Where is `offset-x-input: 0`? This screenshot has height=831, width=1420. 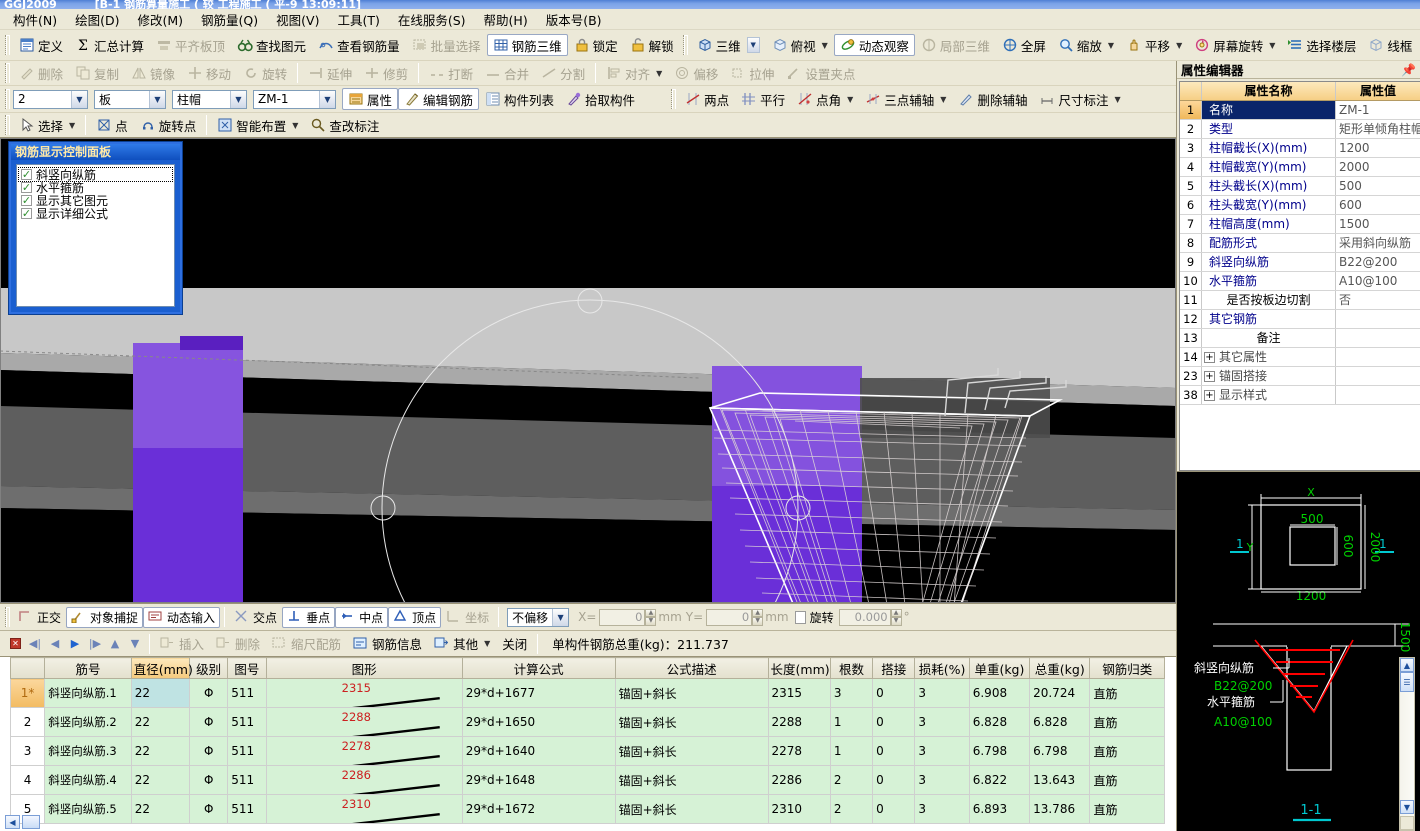
offset-x-input: 0 is located at coordinates (622, 617).